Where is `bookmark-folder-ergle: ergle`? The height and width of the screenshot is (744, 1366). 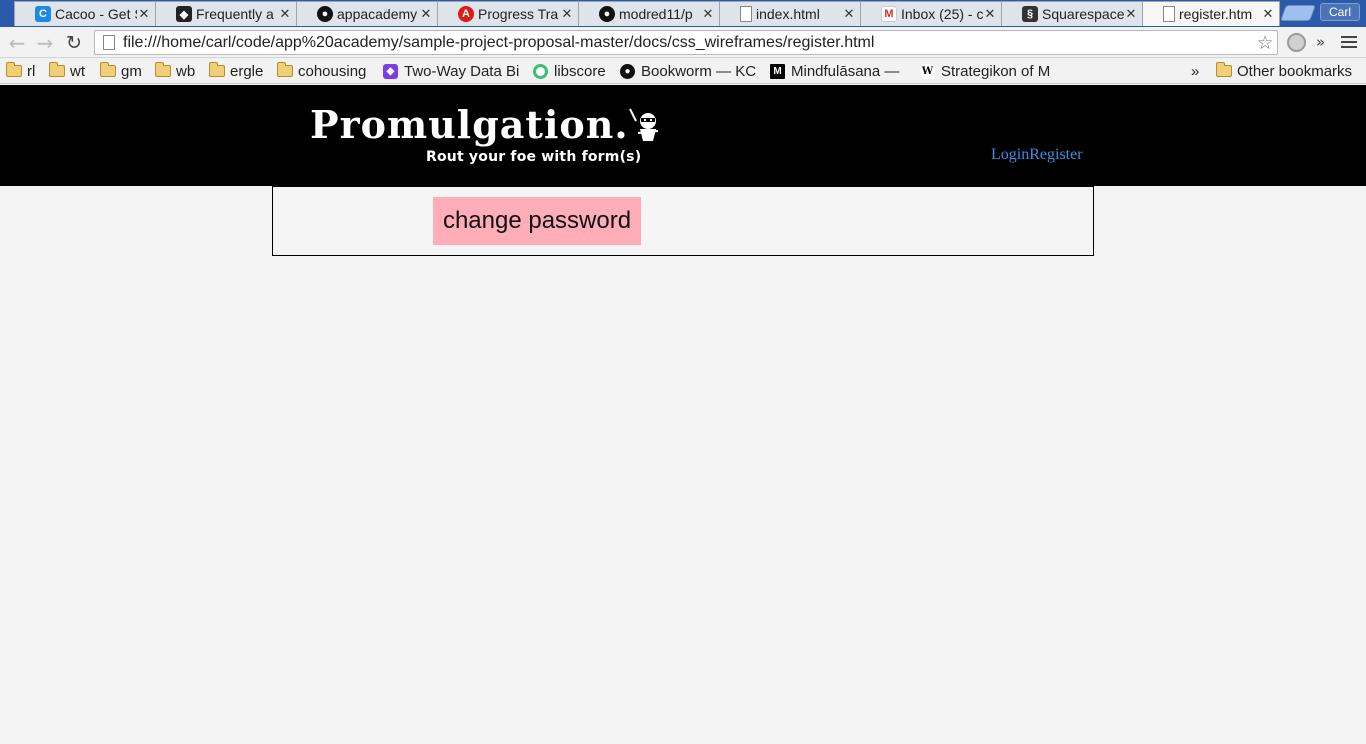
bookmark-folder-ergle: ergle is located at coordinates (236, 71).